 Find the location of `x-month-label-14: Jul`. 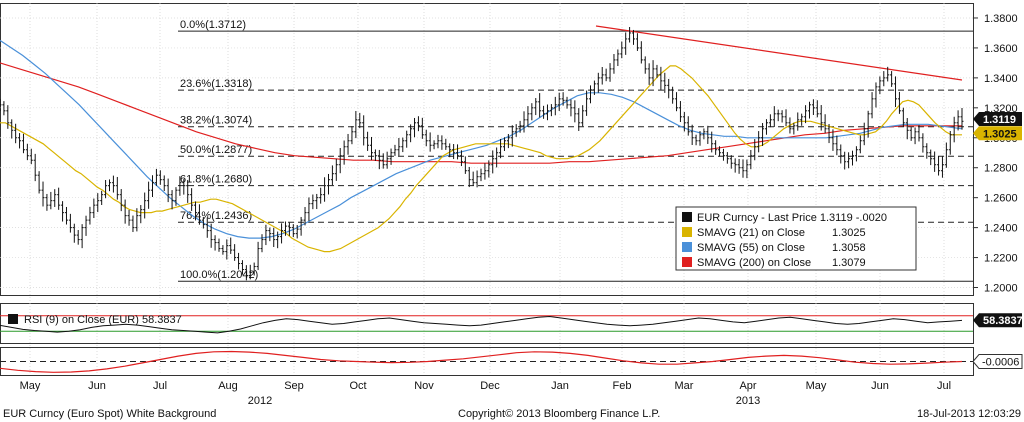

x-month-label-14: Jul is located at coordinates (944, 386).